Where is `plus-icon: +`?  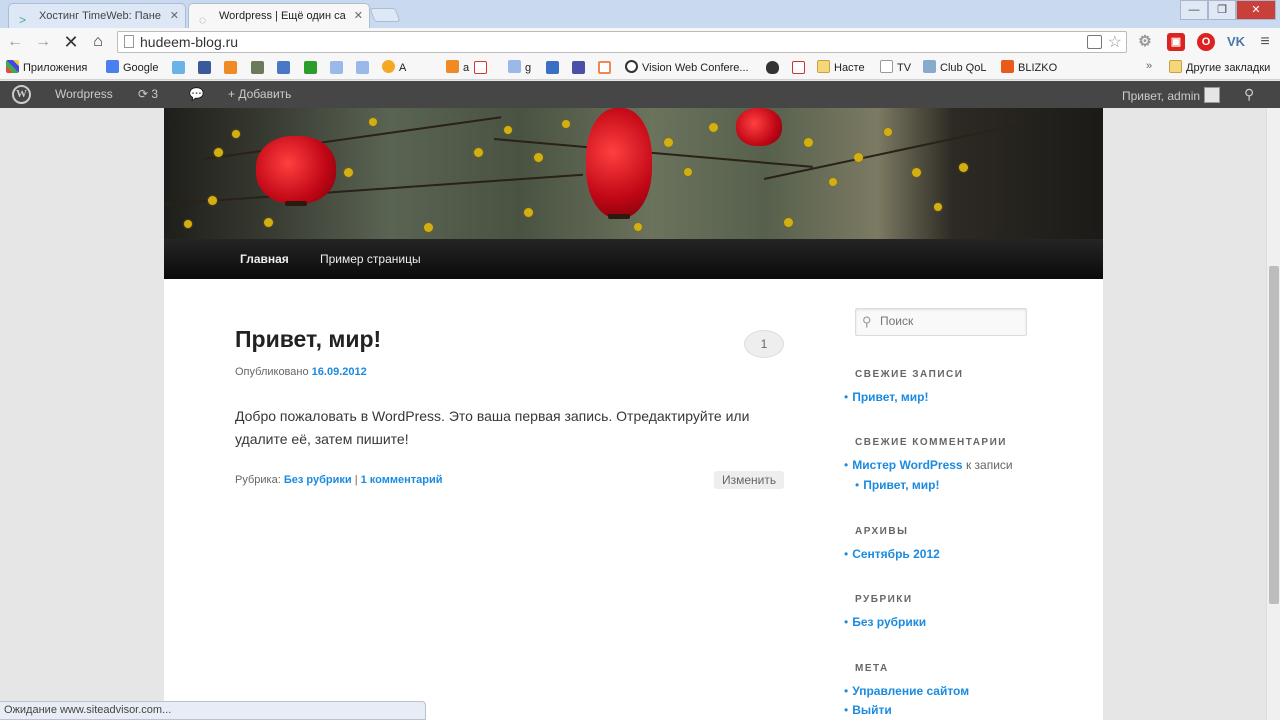 plus-icon: + is located at coordinates (232, 94).